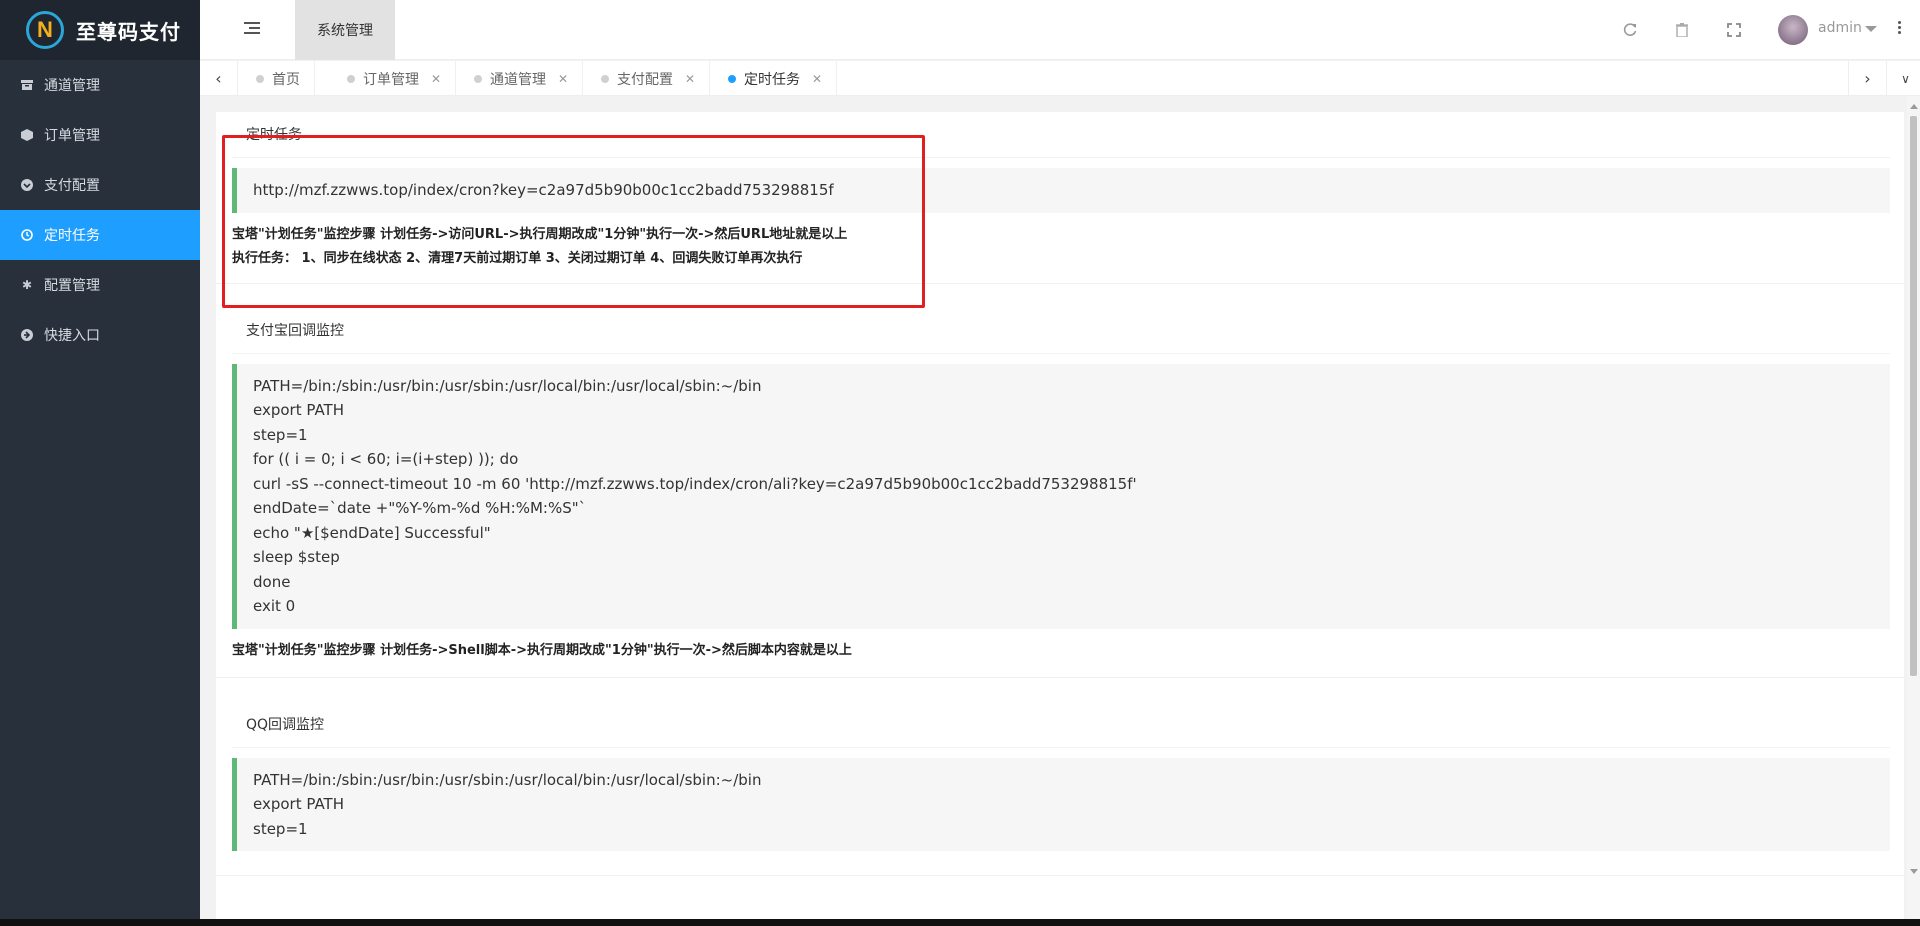 This screenshot has width=1920, height=926. Describe the element at coordinates (960, 922) in the screenshot. I see `bottom-bar` at that location.